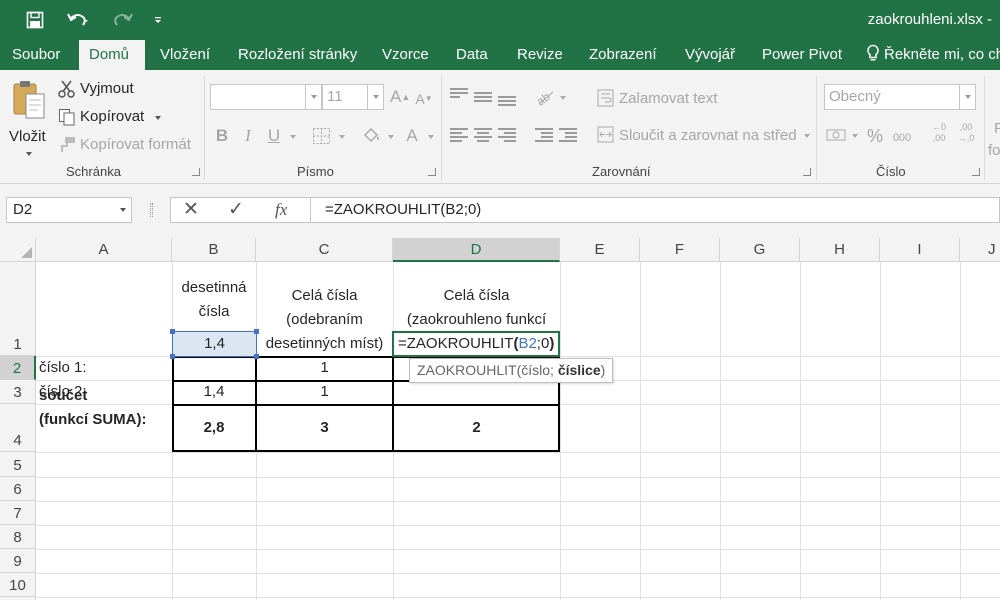 The height and width of the screenshot is (600, 1000). I want to click on align-bottom-icon, so click(507, 103).